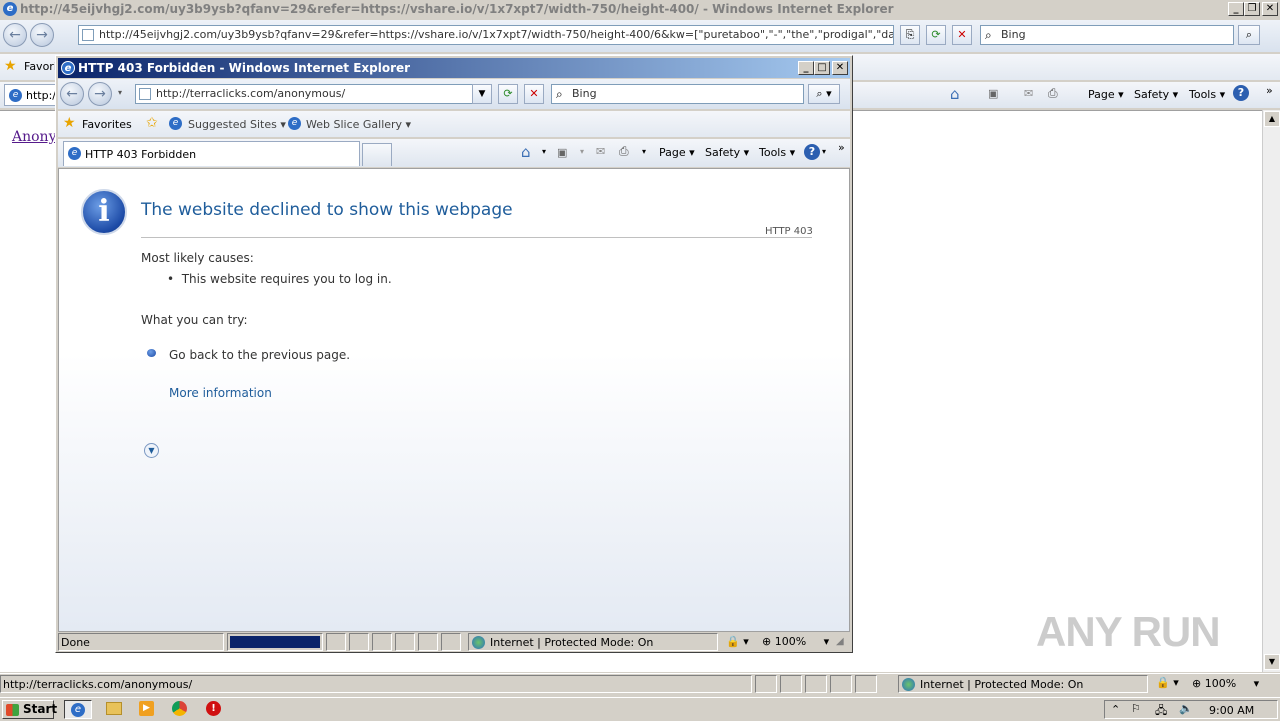 The image size is (1280, 721). Describe the element at coordinates (1115, 709) in the screenshot. I see `tray-expand-icon: ⌃` at that location.